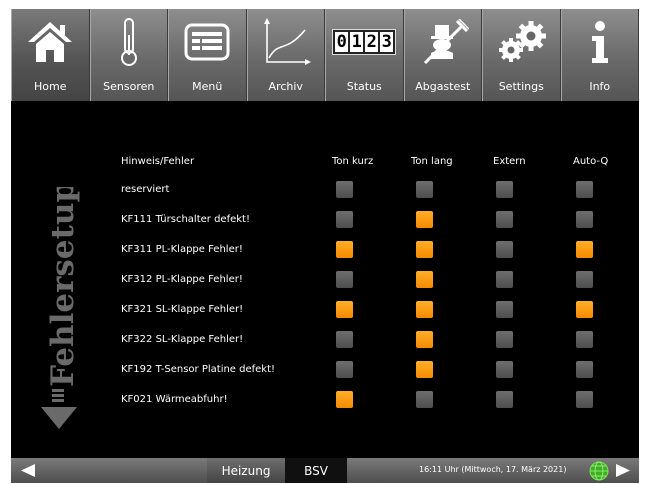  Describe the element at coordinates (523, 41) in the screenshot. I see `gears-icon` at that location.